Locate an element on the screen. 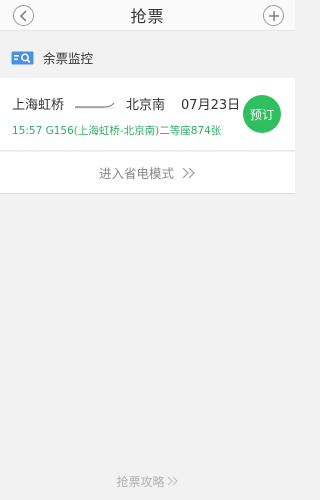  power-save-label: 进入省电模式 is located at coordinates (136, 173).